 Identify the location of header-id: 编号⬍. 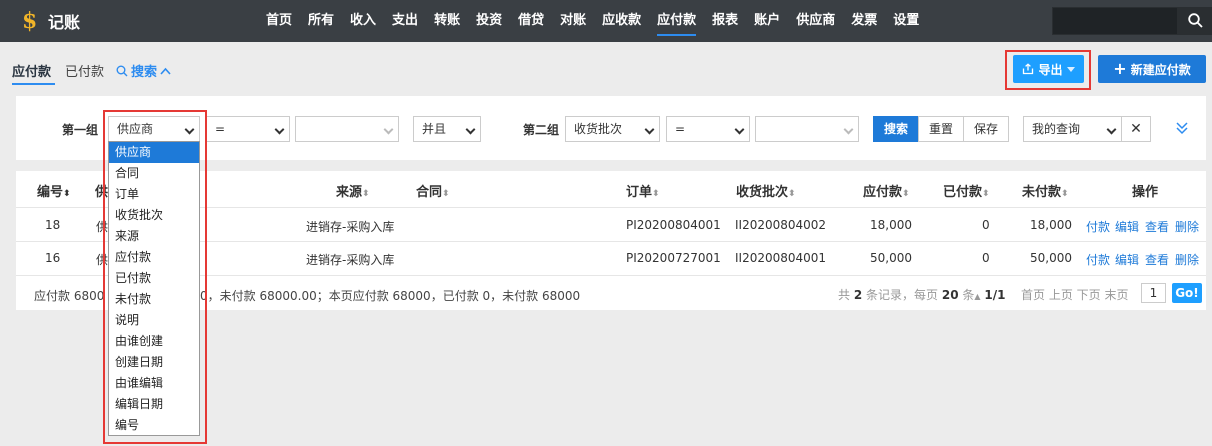
(54, 190).